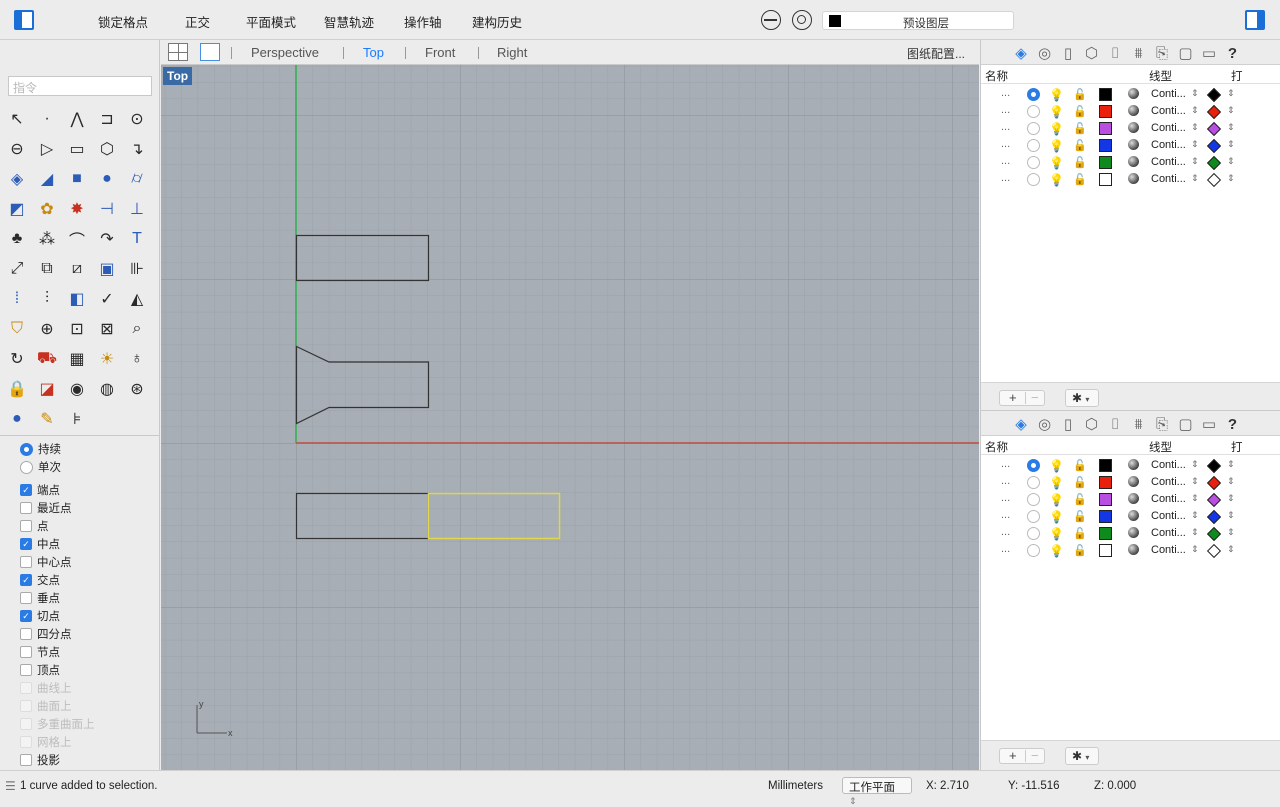 This screenshot has width=1280, height=807. Describe the element at coordinates (85, 467) in the screenshot. I see `osnap-mode-once: 单次` at that location.